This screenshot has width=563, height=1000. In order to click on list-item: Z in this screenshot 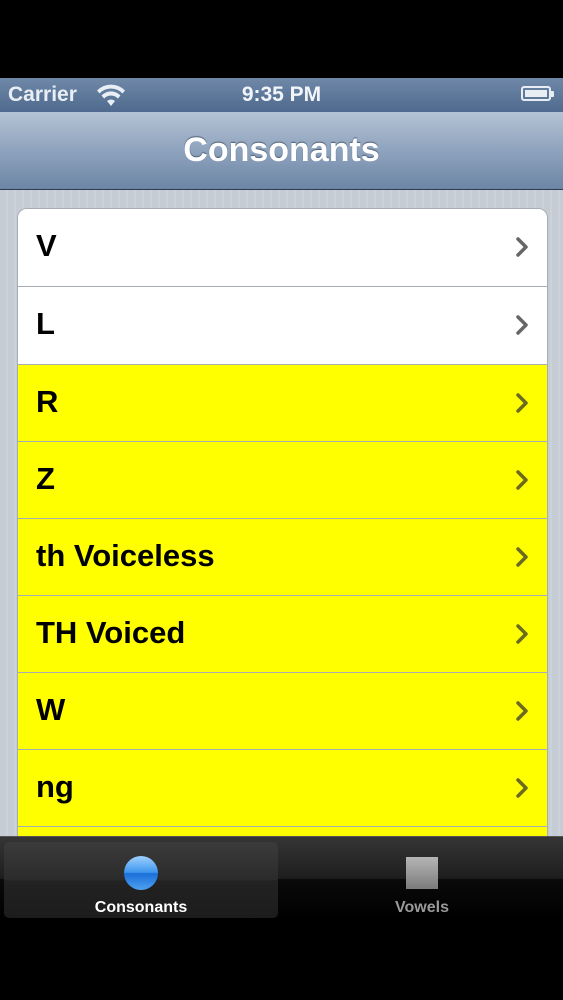, I will do `click(282, 480)`.